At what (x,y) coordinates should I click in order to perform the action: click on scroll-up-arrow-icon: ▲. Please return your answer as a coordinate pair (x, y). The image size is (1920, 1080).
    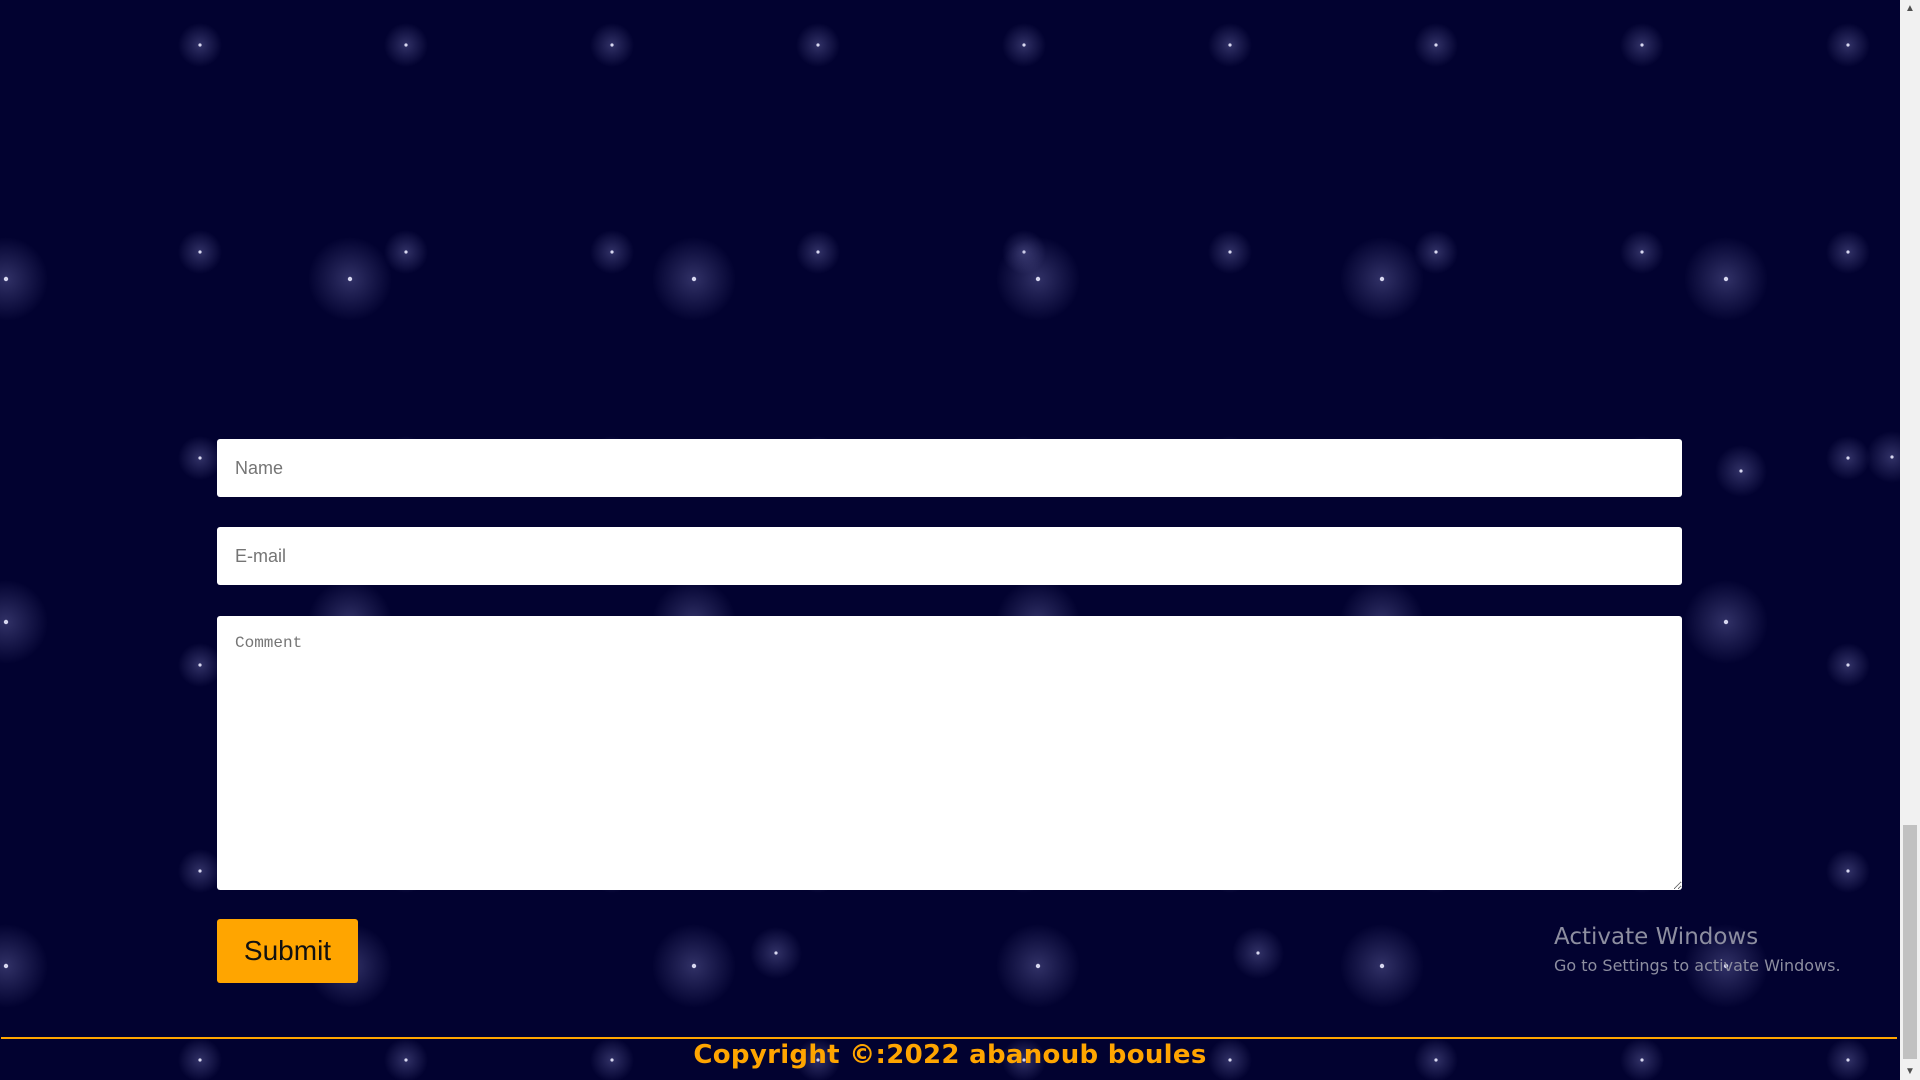
    Looking at the image, I should click on (1910, 8).